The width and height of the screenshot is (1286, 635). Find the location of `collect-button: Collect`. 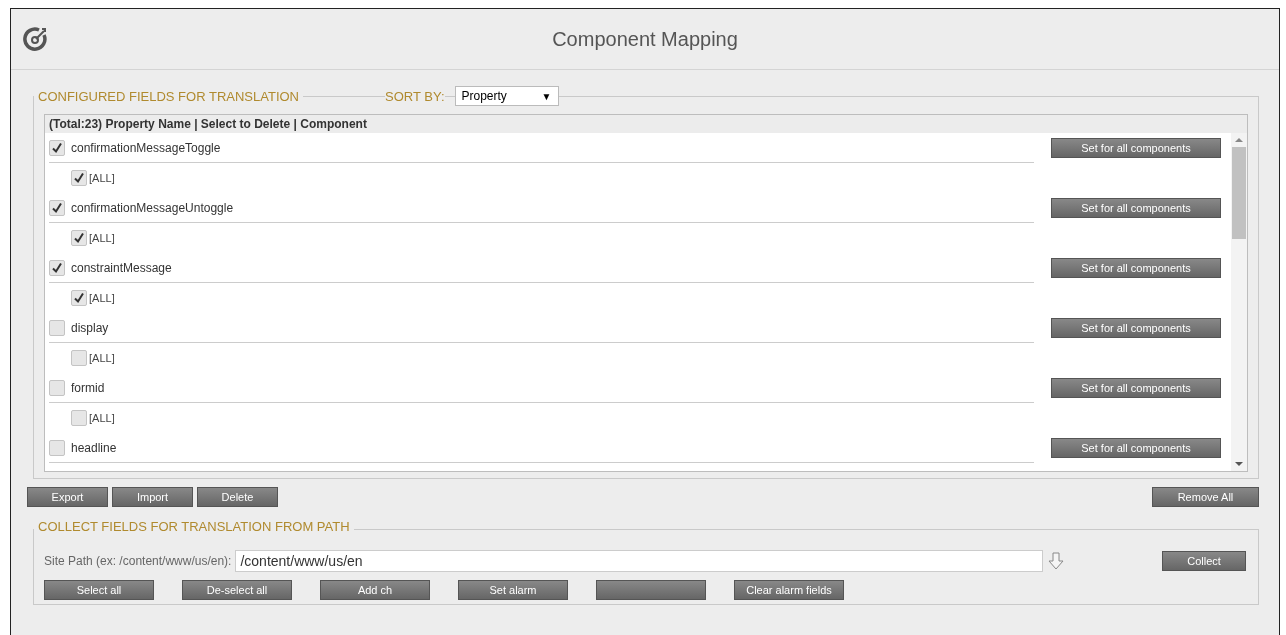

collect-button: Collect is located at coordinates (1204, 561).